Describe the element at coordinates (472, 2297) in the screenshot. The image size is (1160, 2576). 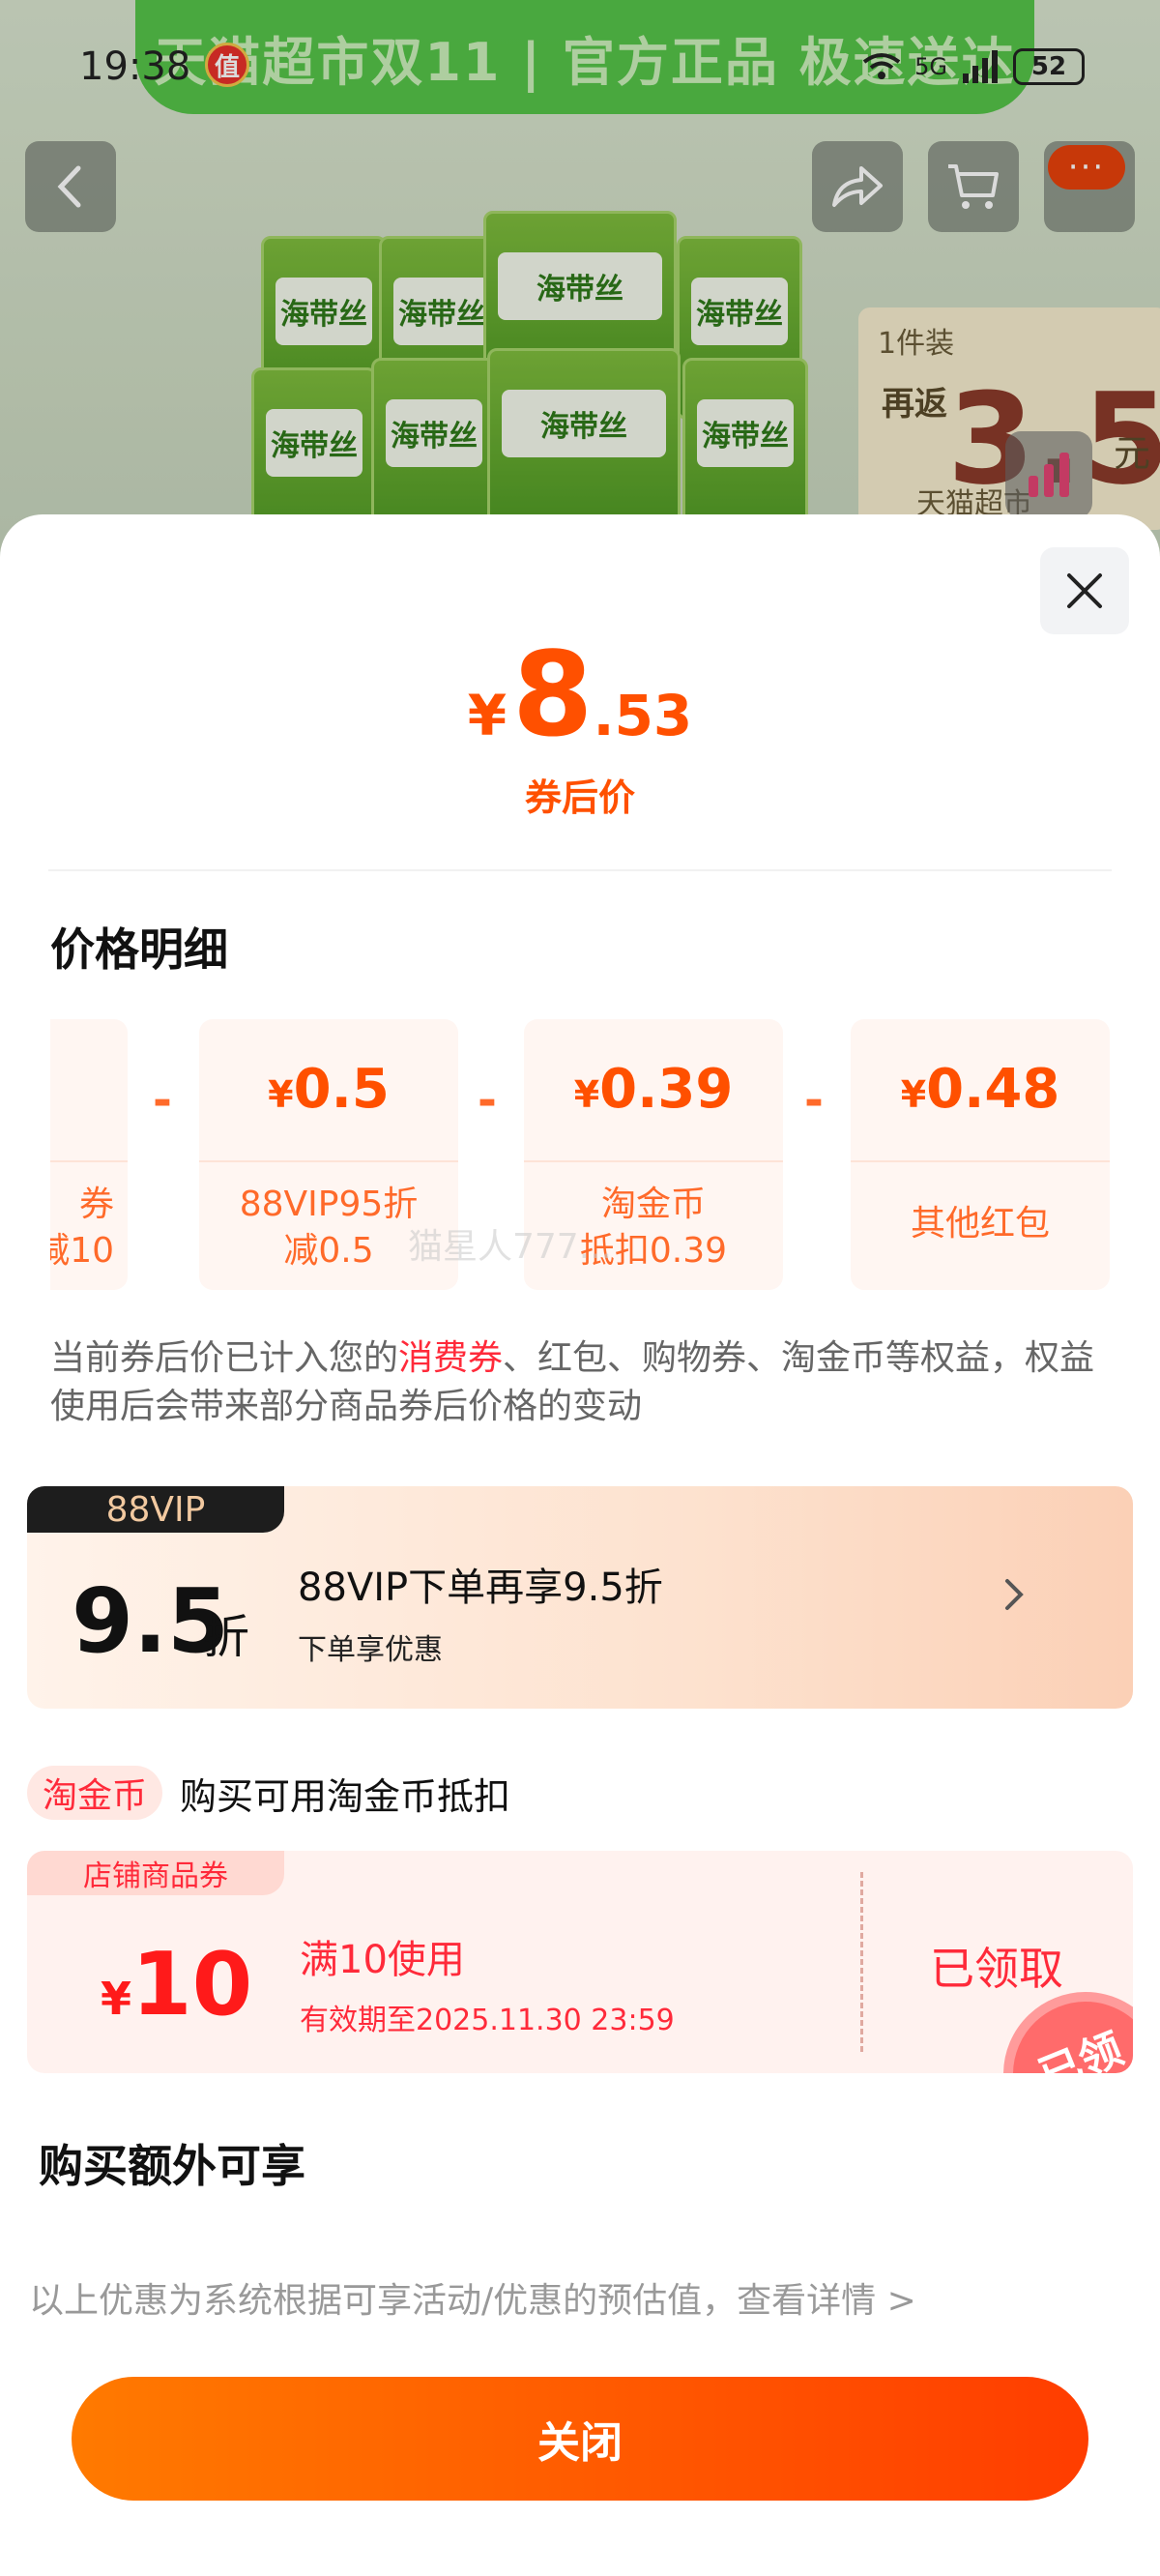
I see `details-link: 以上优惠为系统根据可享活动/优惠的预估值，查看详情 >` at that location.